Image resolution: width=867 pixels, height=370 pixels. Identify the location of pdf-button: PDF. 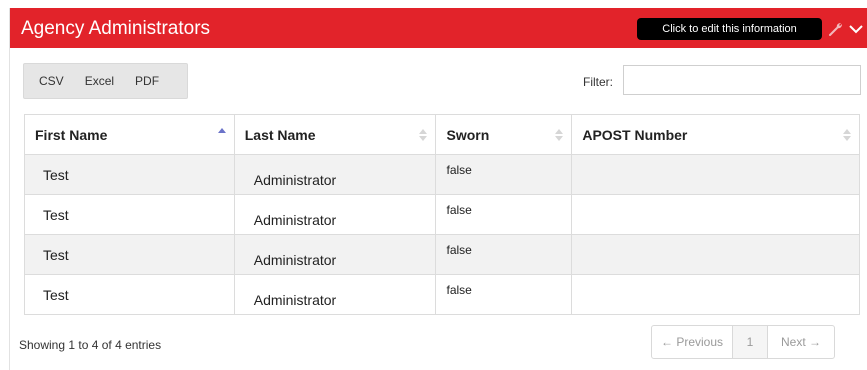
(147, 81).